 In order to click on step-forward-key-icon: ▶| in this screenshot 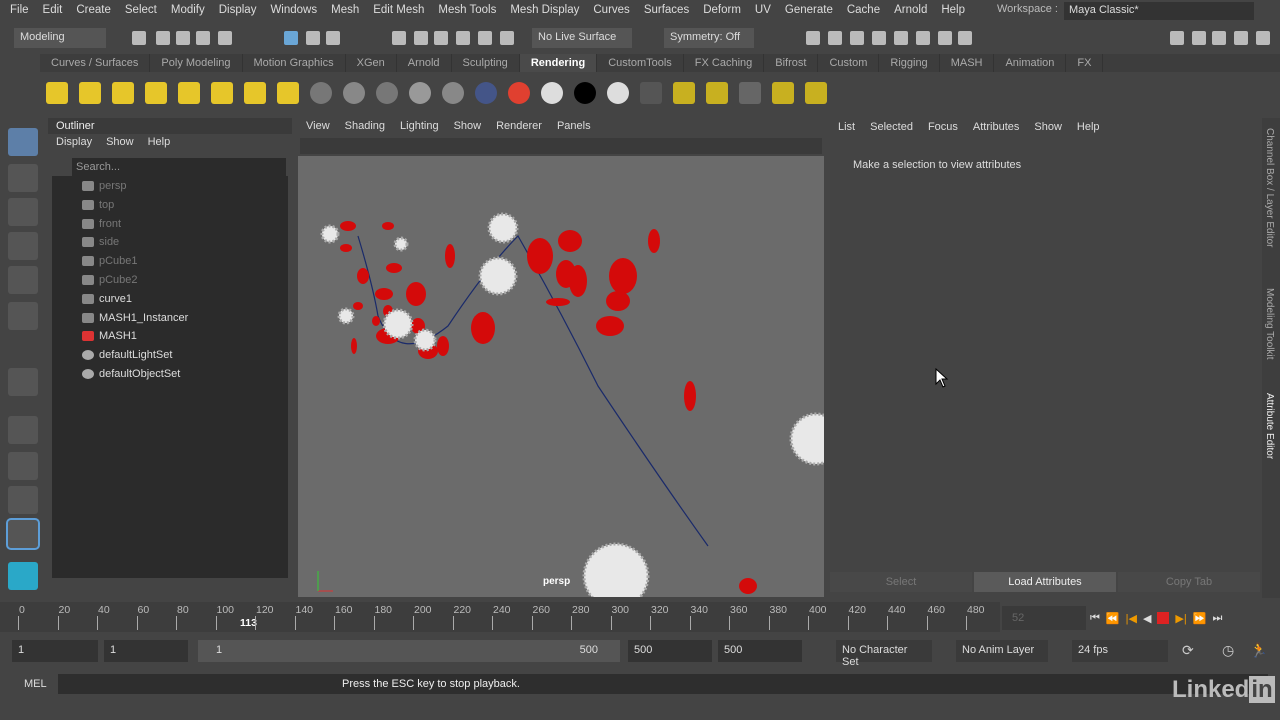, I will do `click(1180, 618)`.